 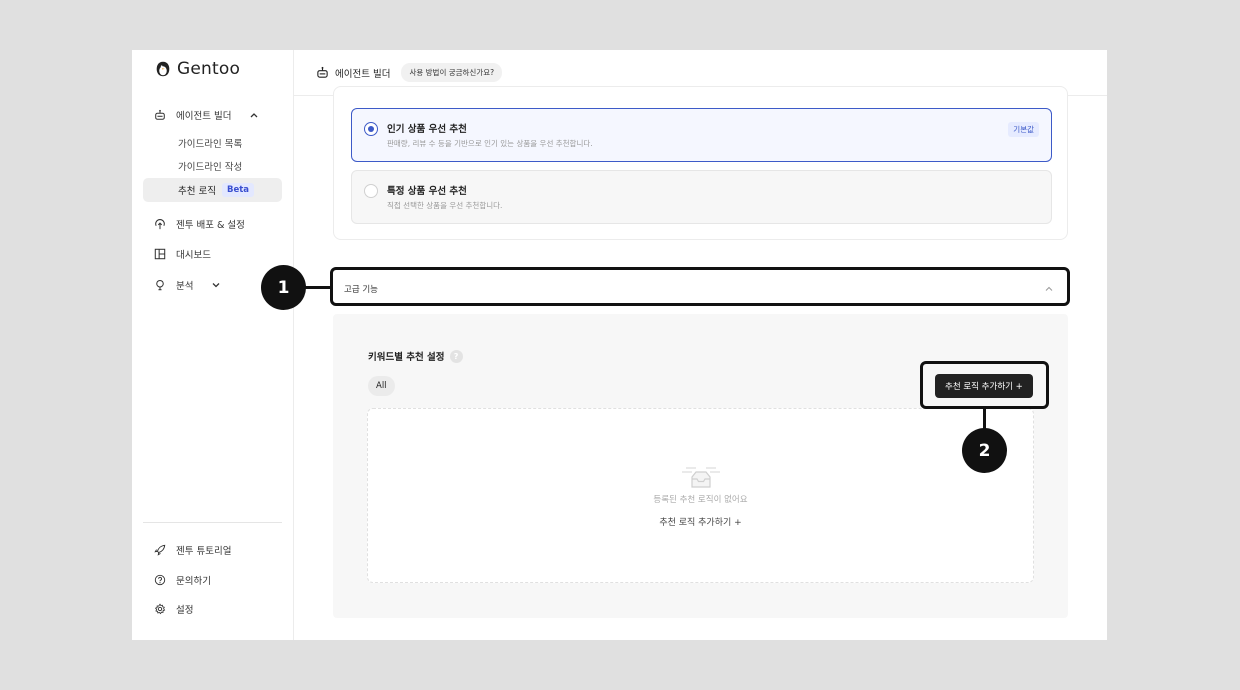 I want to click on empty-state-add-link: 추천 로직 추가하기 +, so click(x=700, y=521).